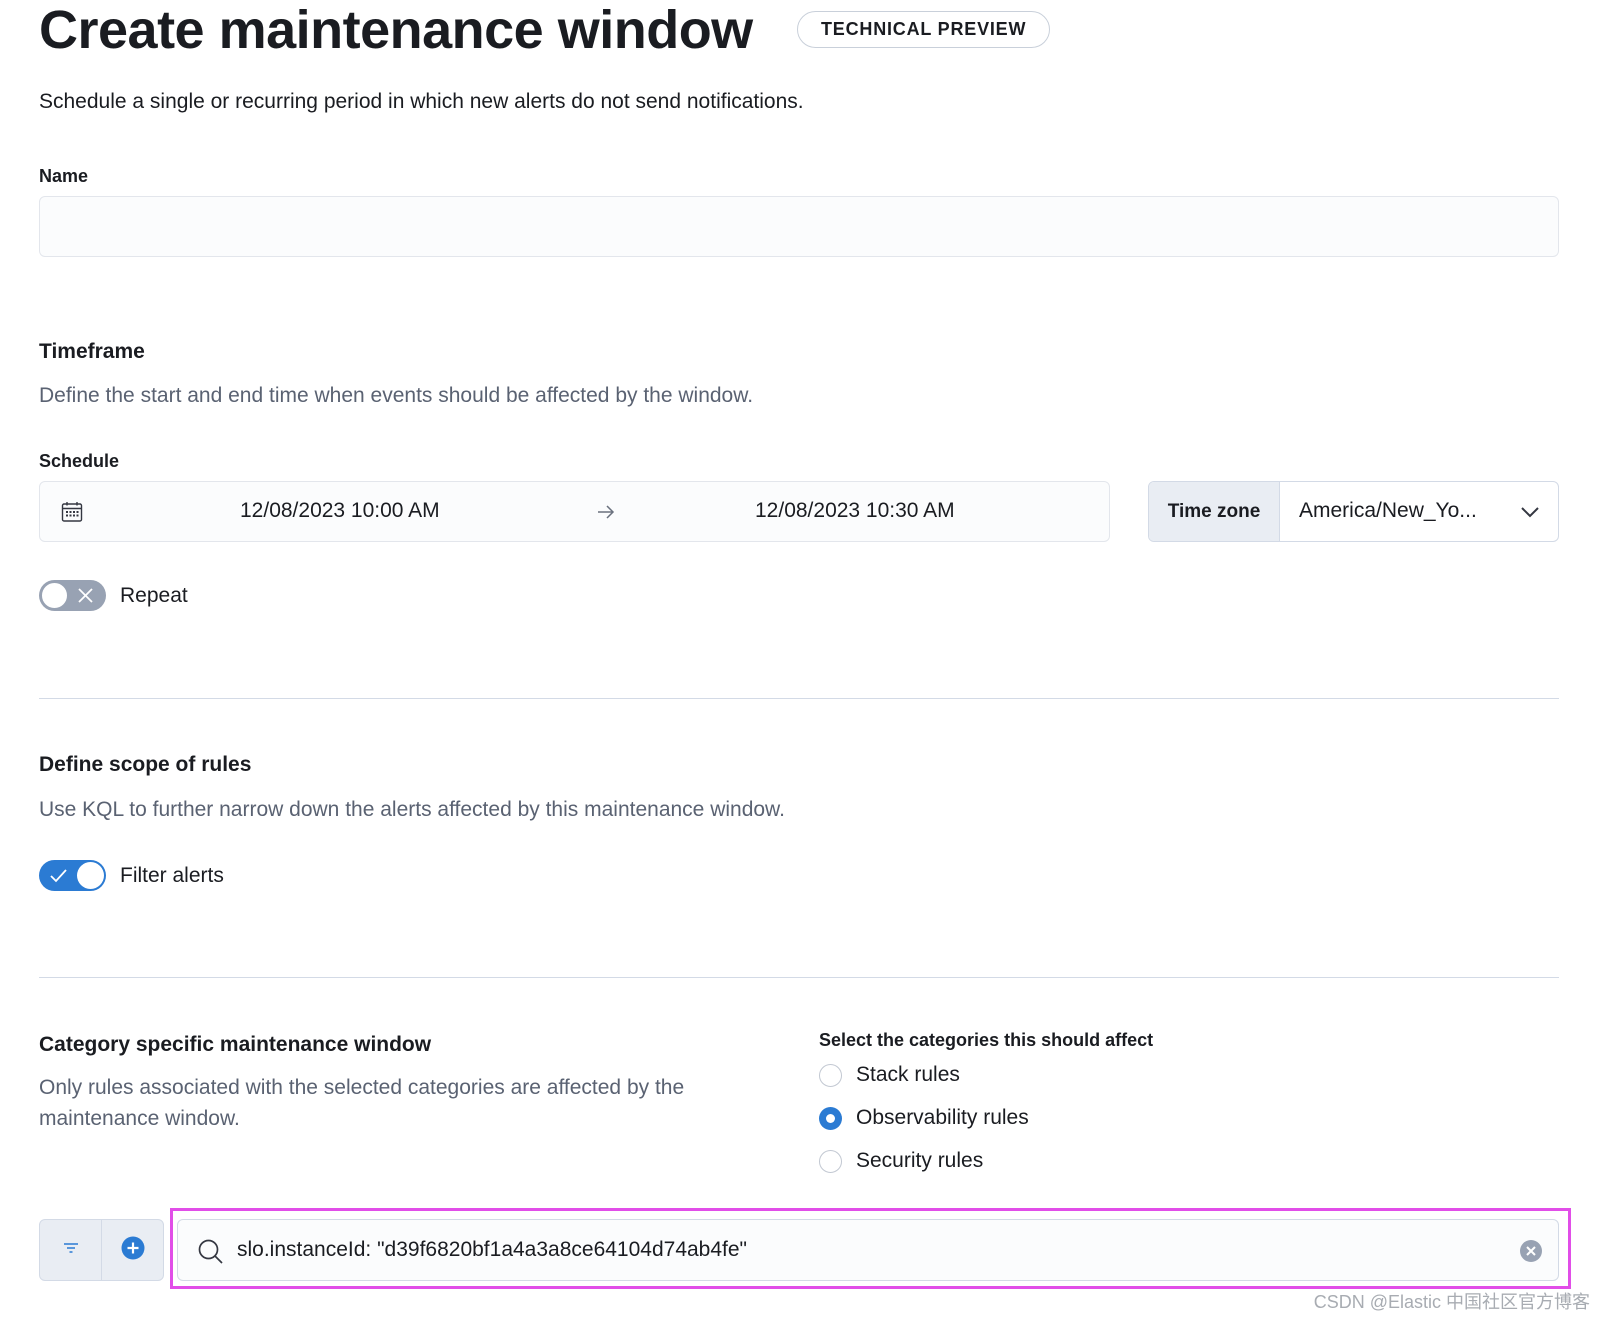 The height and width of the screenshot is (1322, 1600). I want to click on technical-preview-badge: TECHNICAL PREVIEW, so click(924, 29).